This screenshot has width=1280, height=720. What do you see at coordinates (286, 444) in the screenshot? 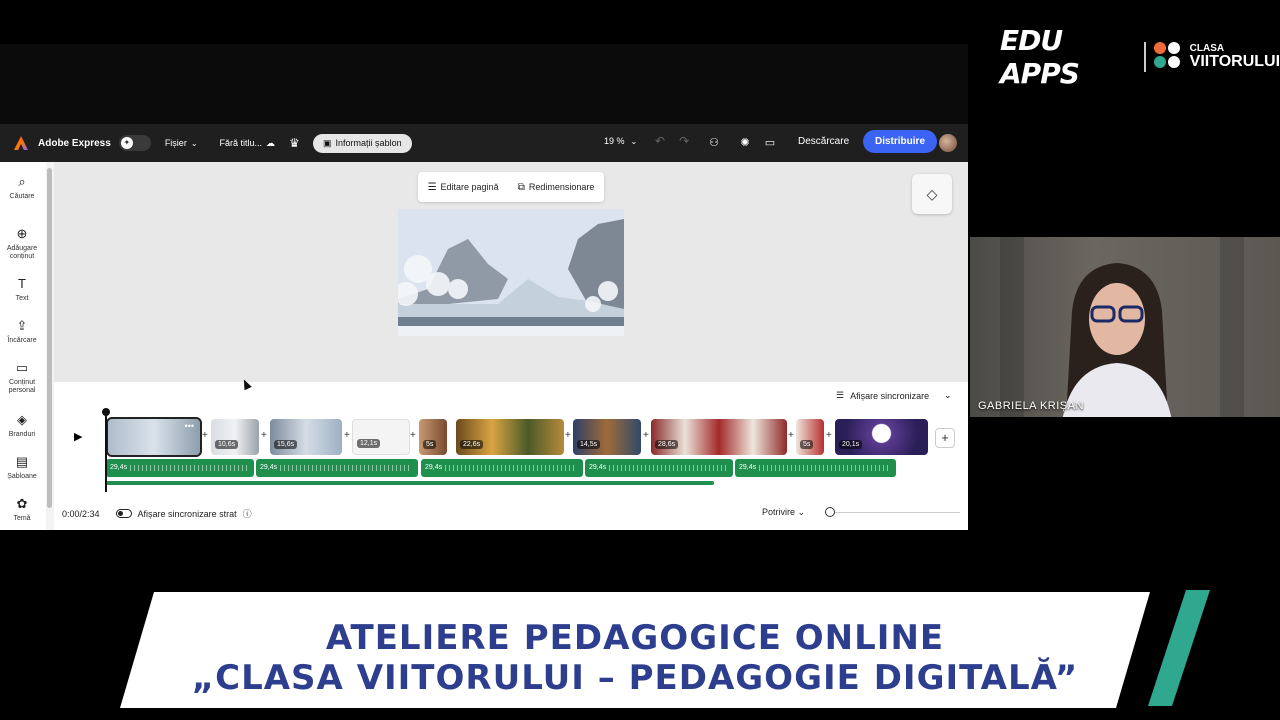
I see `clip-duration: 15,6s` at bounding box center [286, 444].